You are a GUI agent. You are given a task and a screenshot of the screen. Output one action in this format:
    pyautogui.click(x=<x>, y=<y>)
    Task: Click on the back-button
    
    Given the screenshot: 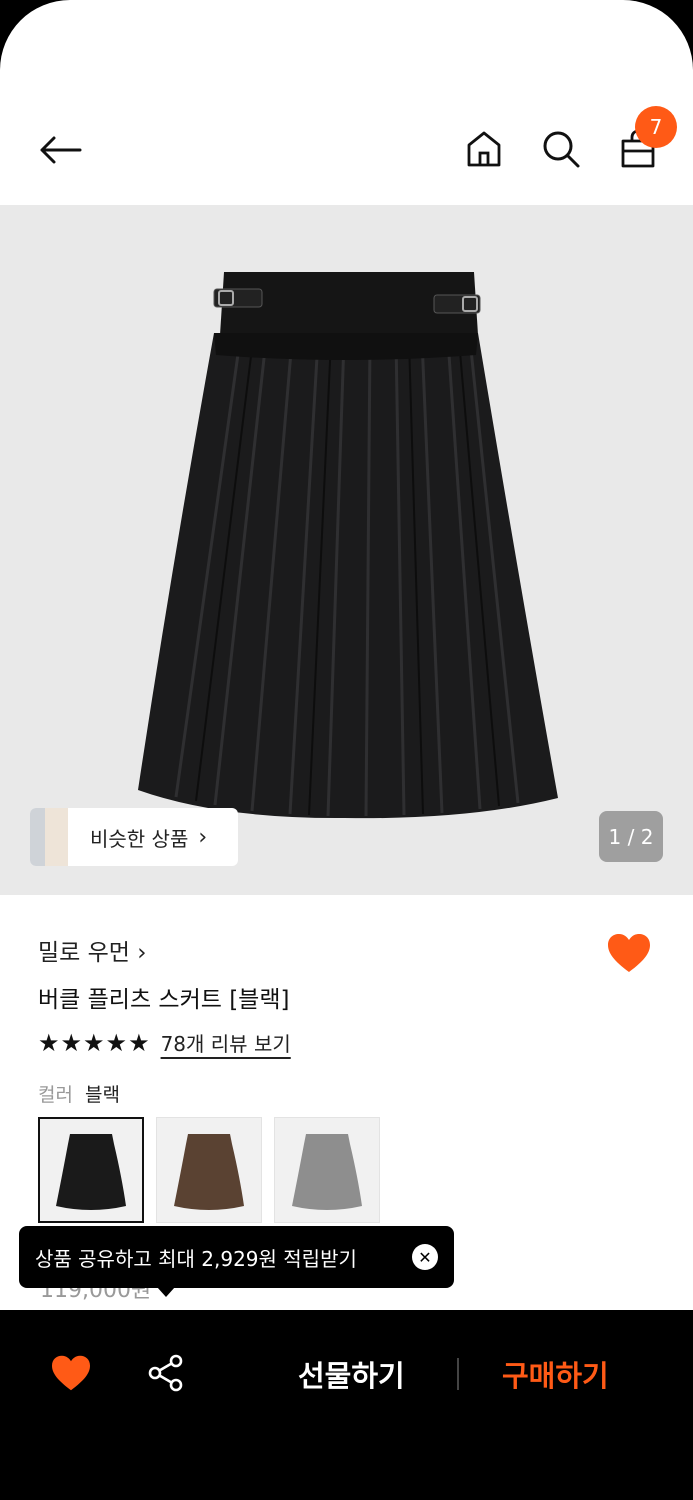 What is the action you would take?
    pyautogui.click(x=60, y=150)
    